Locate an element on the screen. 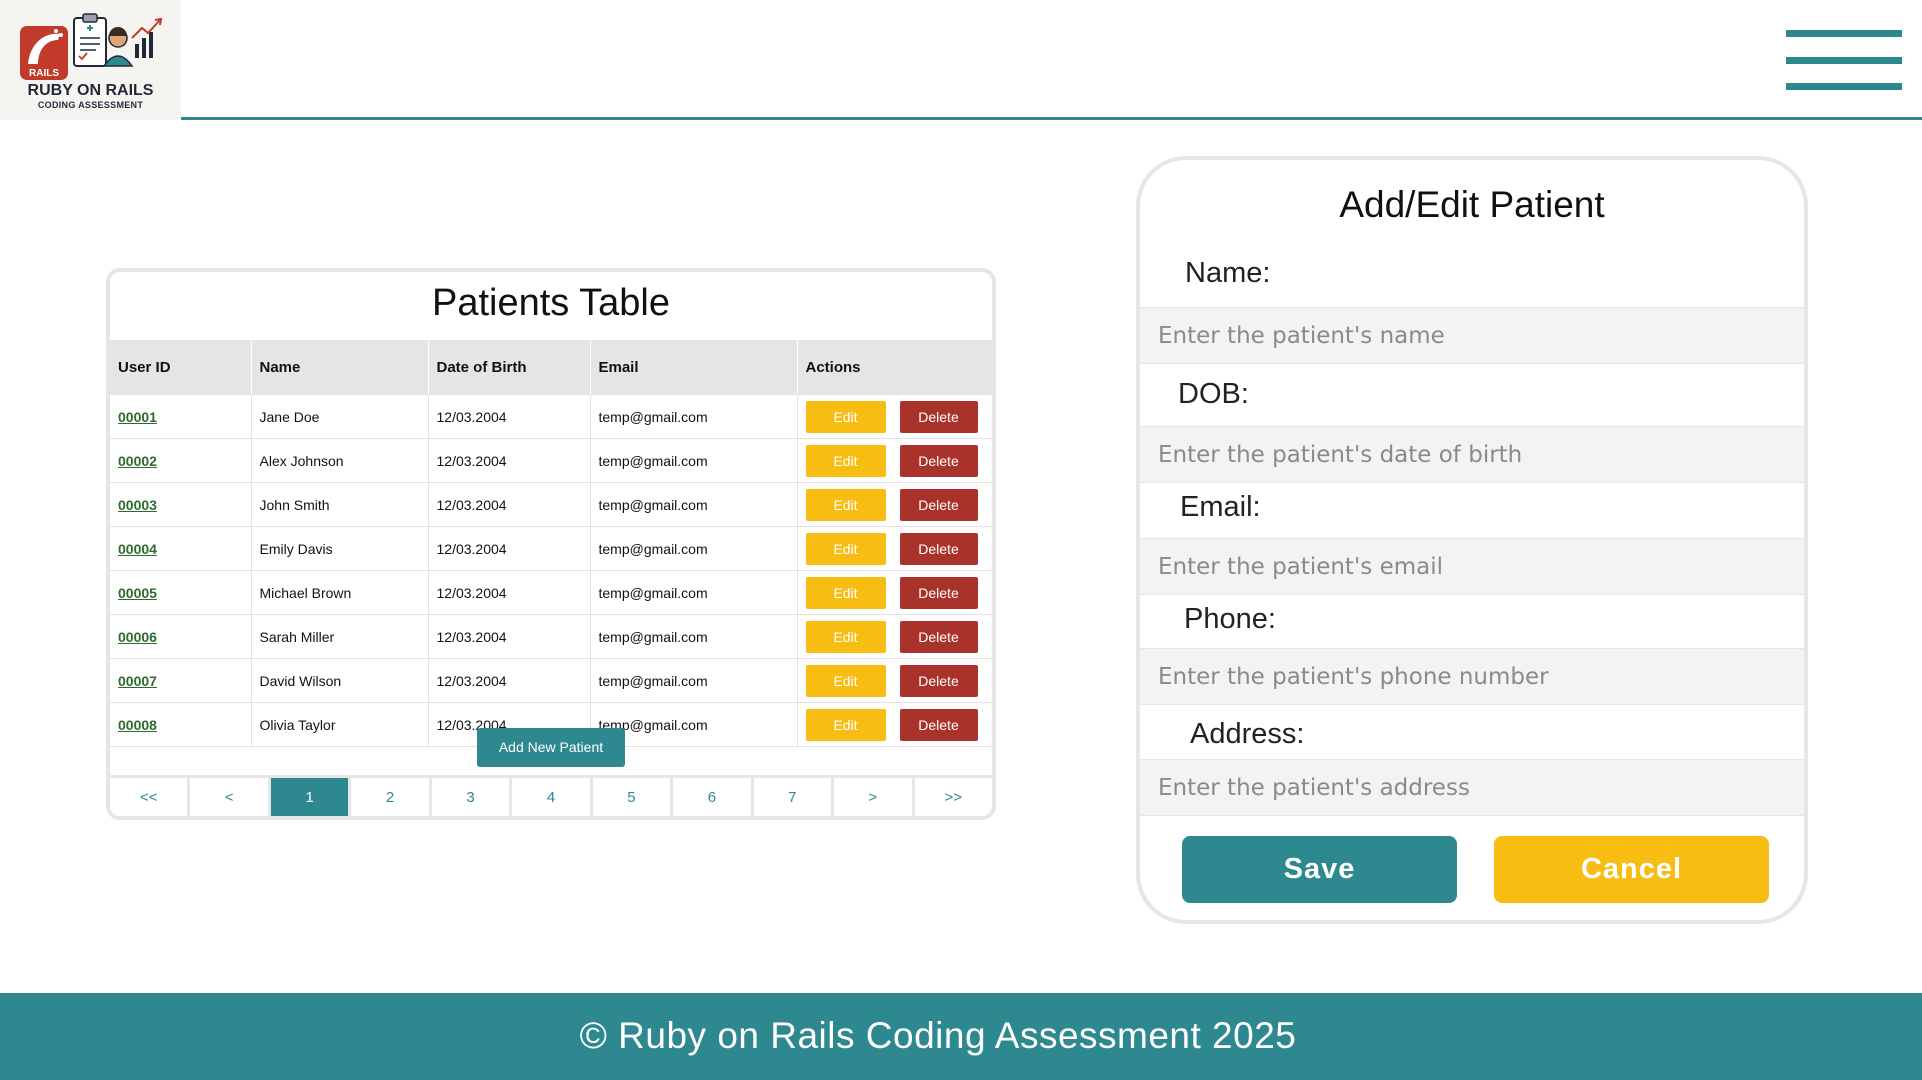 This screenshot has width=1922, height=1080. patient-name-cell: Sarah Miller is located at coordinates (339, 636).